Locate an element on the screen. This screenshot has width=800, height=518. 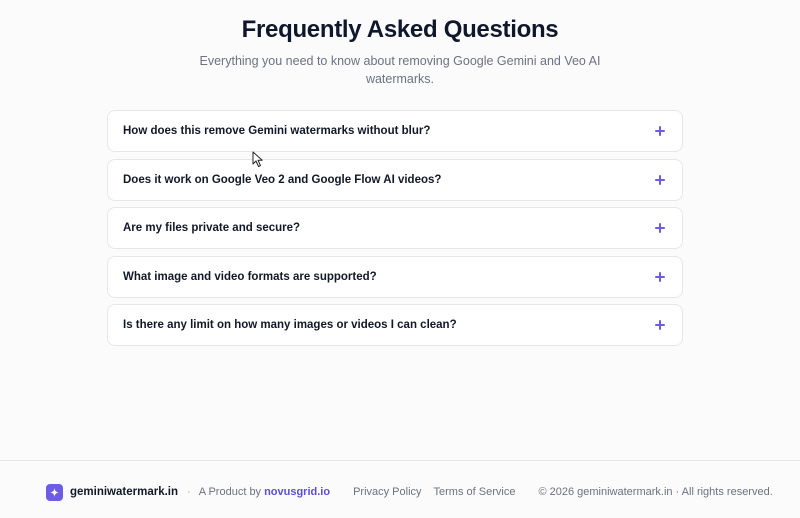
sparkle-icon is located at coordinates (54, 492).